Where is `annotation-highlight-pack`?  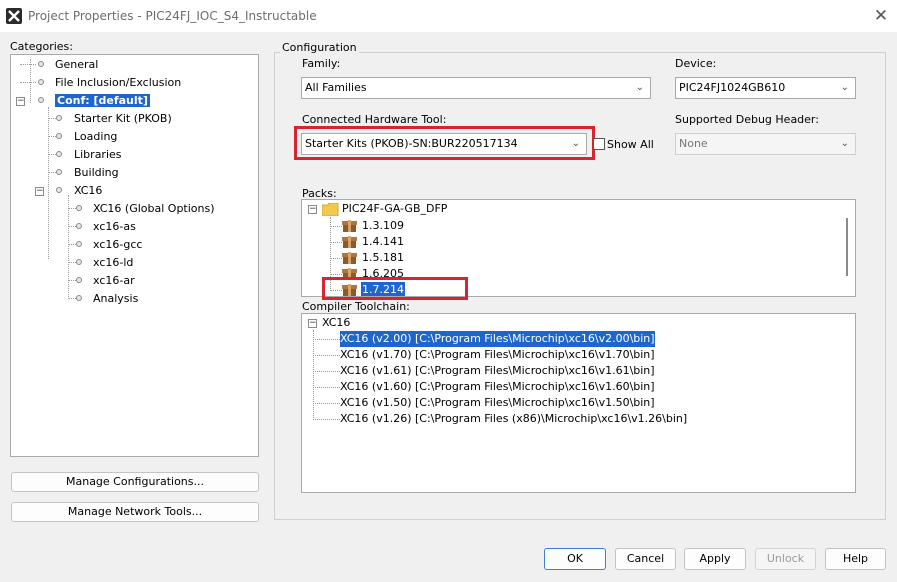
annotation-highlight-pack is located at coordinates (395, 288).